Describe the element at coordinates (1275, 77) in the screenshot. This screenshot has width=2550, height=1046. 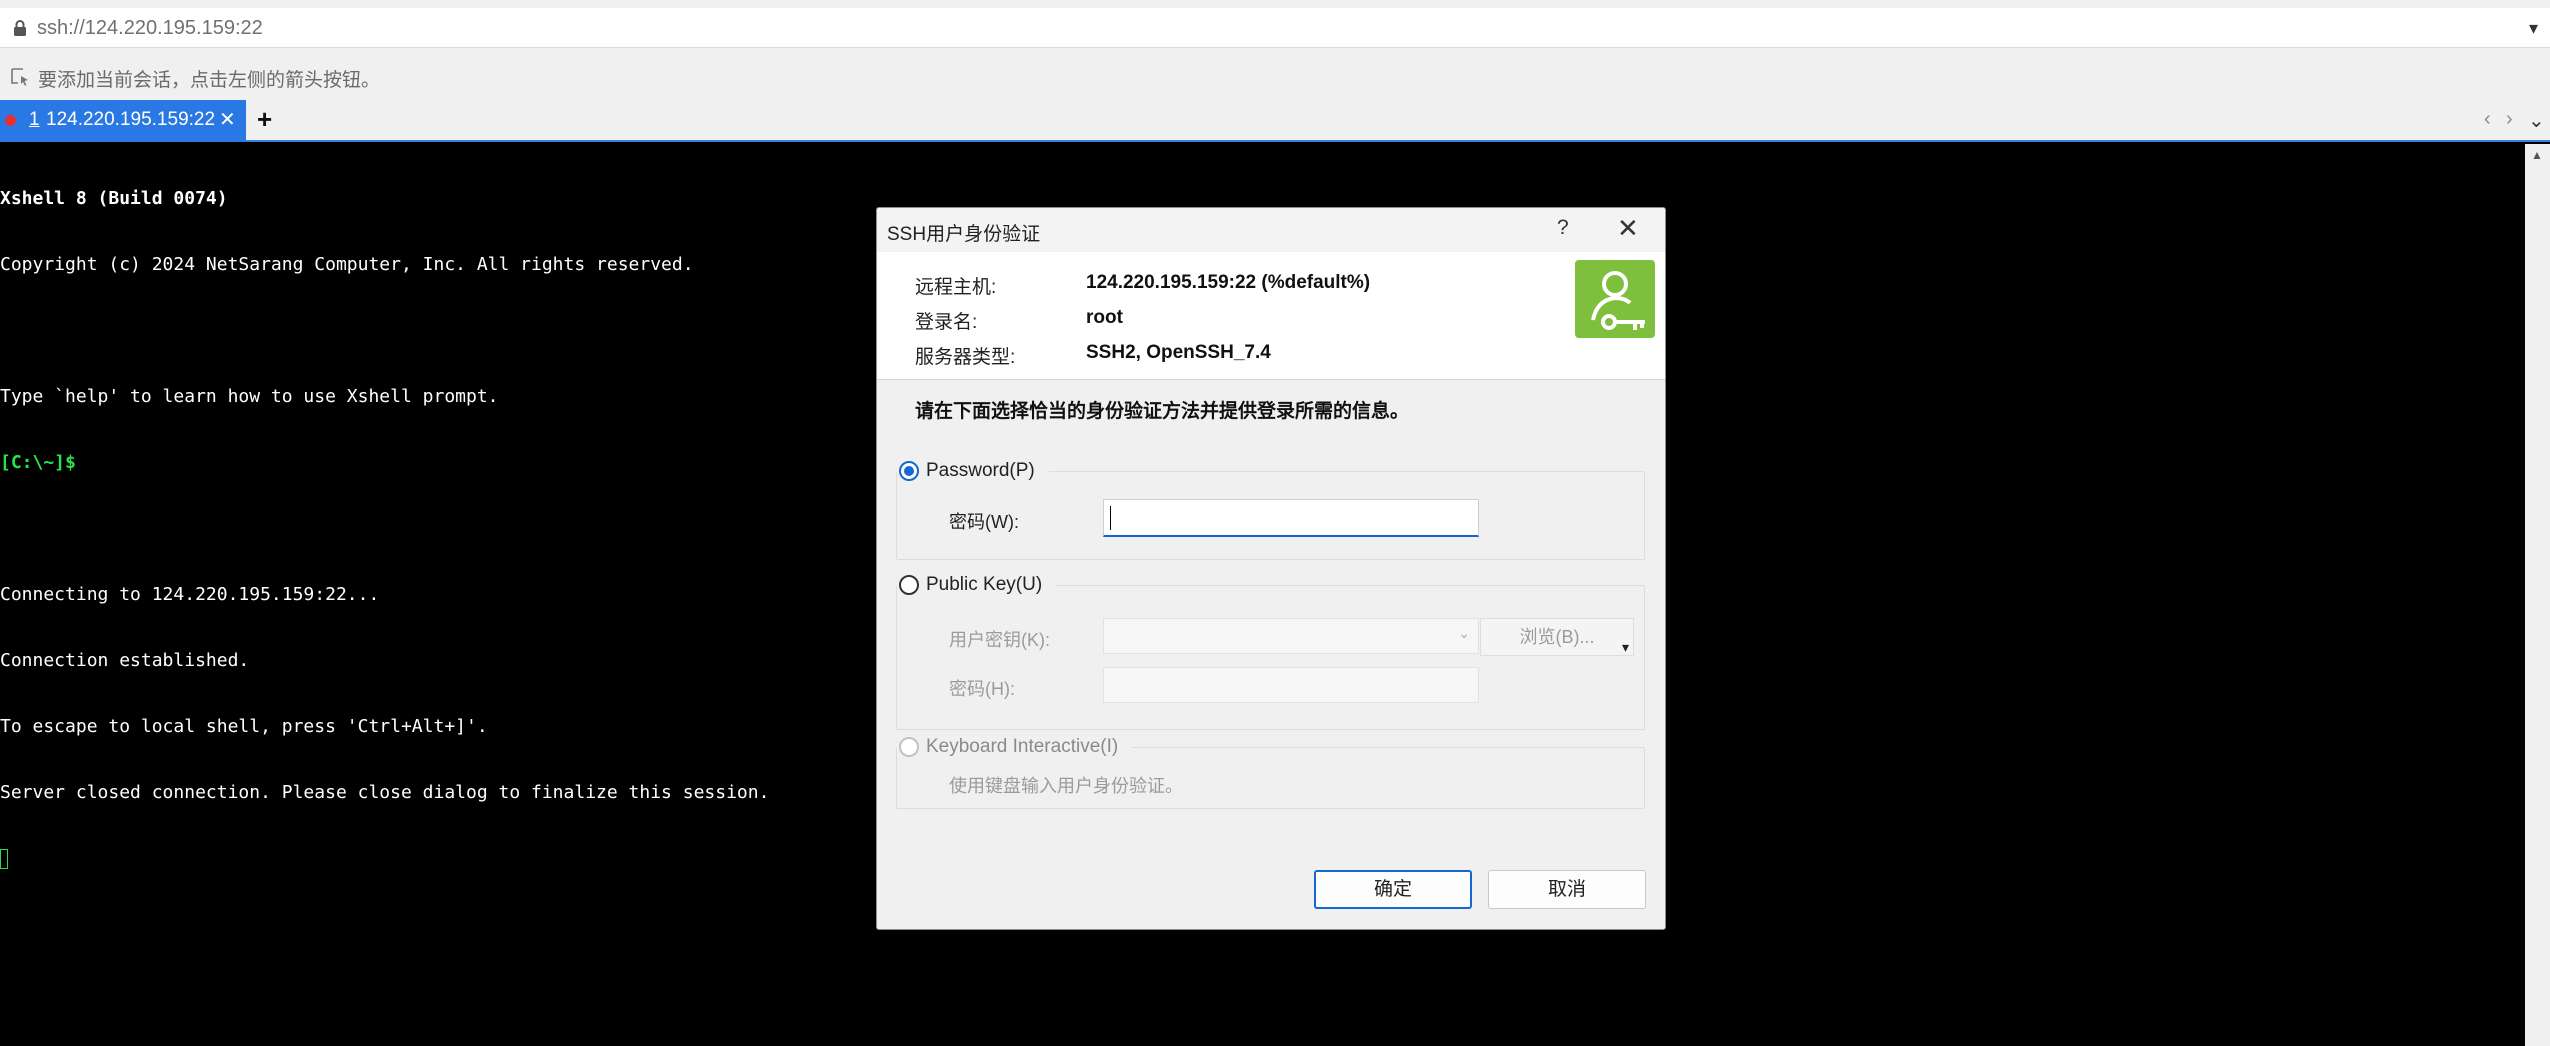
I see `session-hint-bar: 要添加当前会话，点击左侧的箭头按钮。` at that location.